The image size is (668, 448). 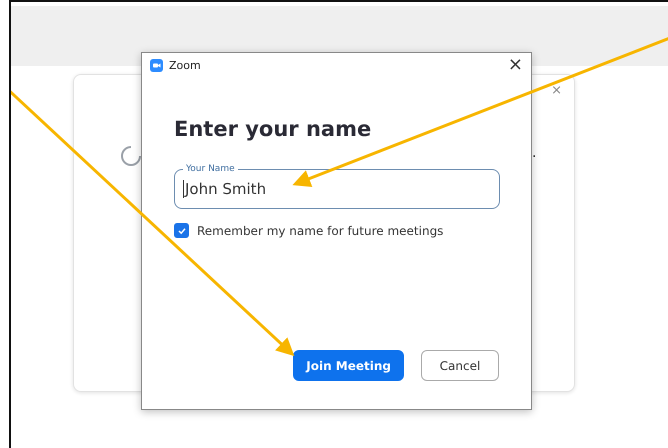 I want to click on spinner-icon, so click(x=131, y=156).